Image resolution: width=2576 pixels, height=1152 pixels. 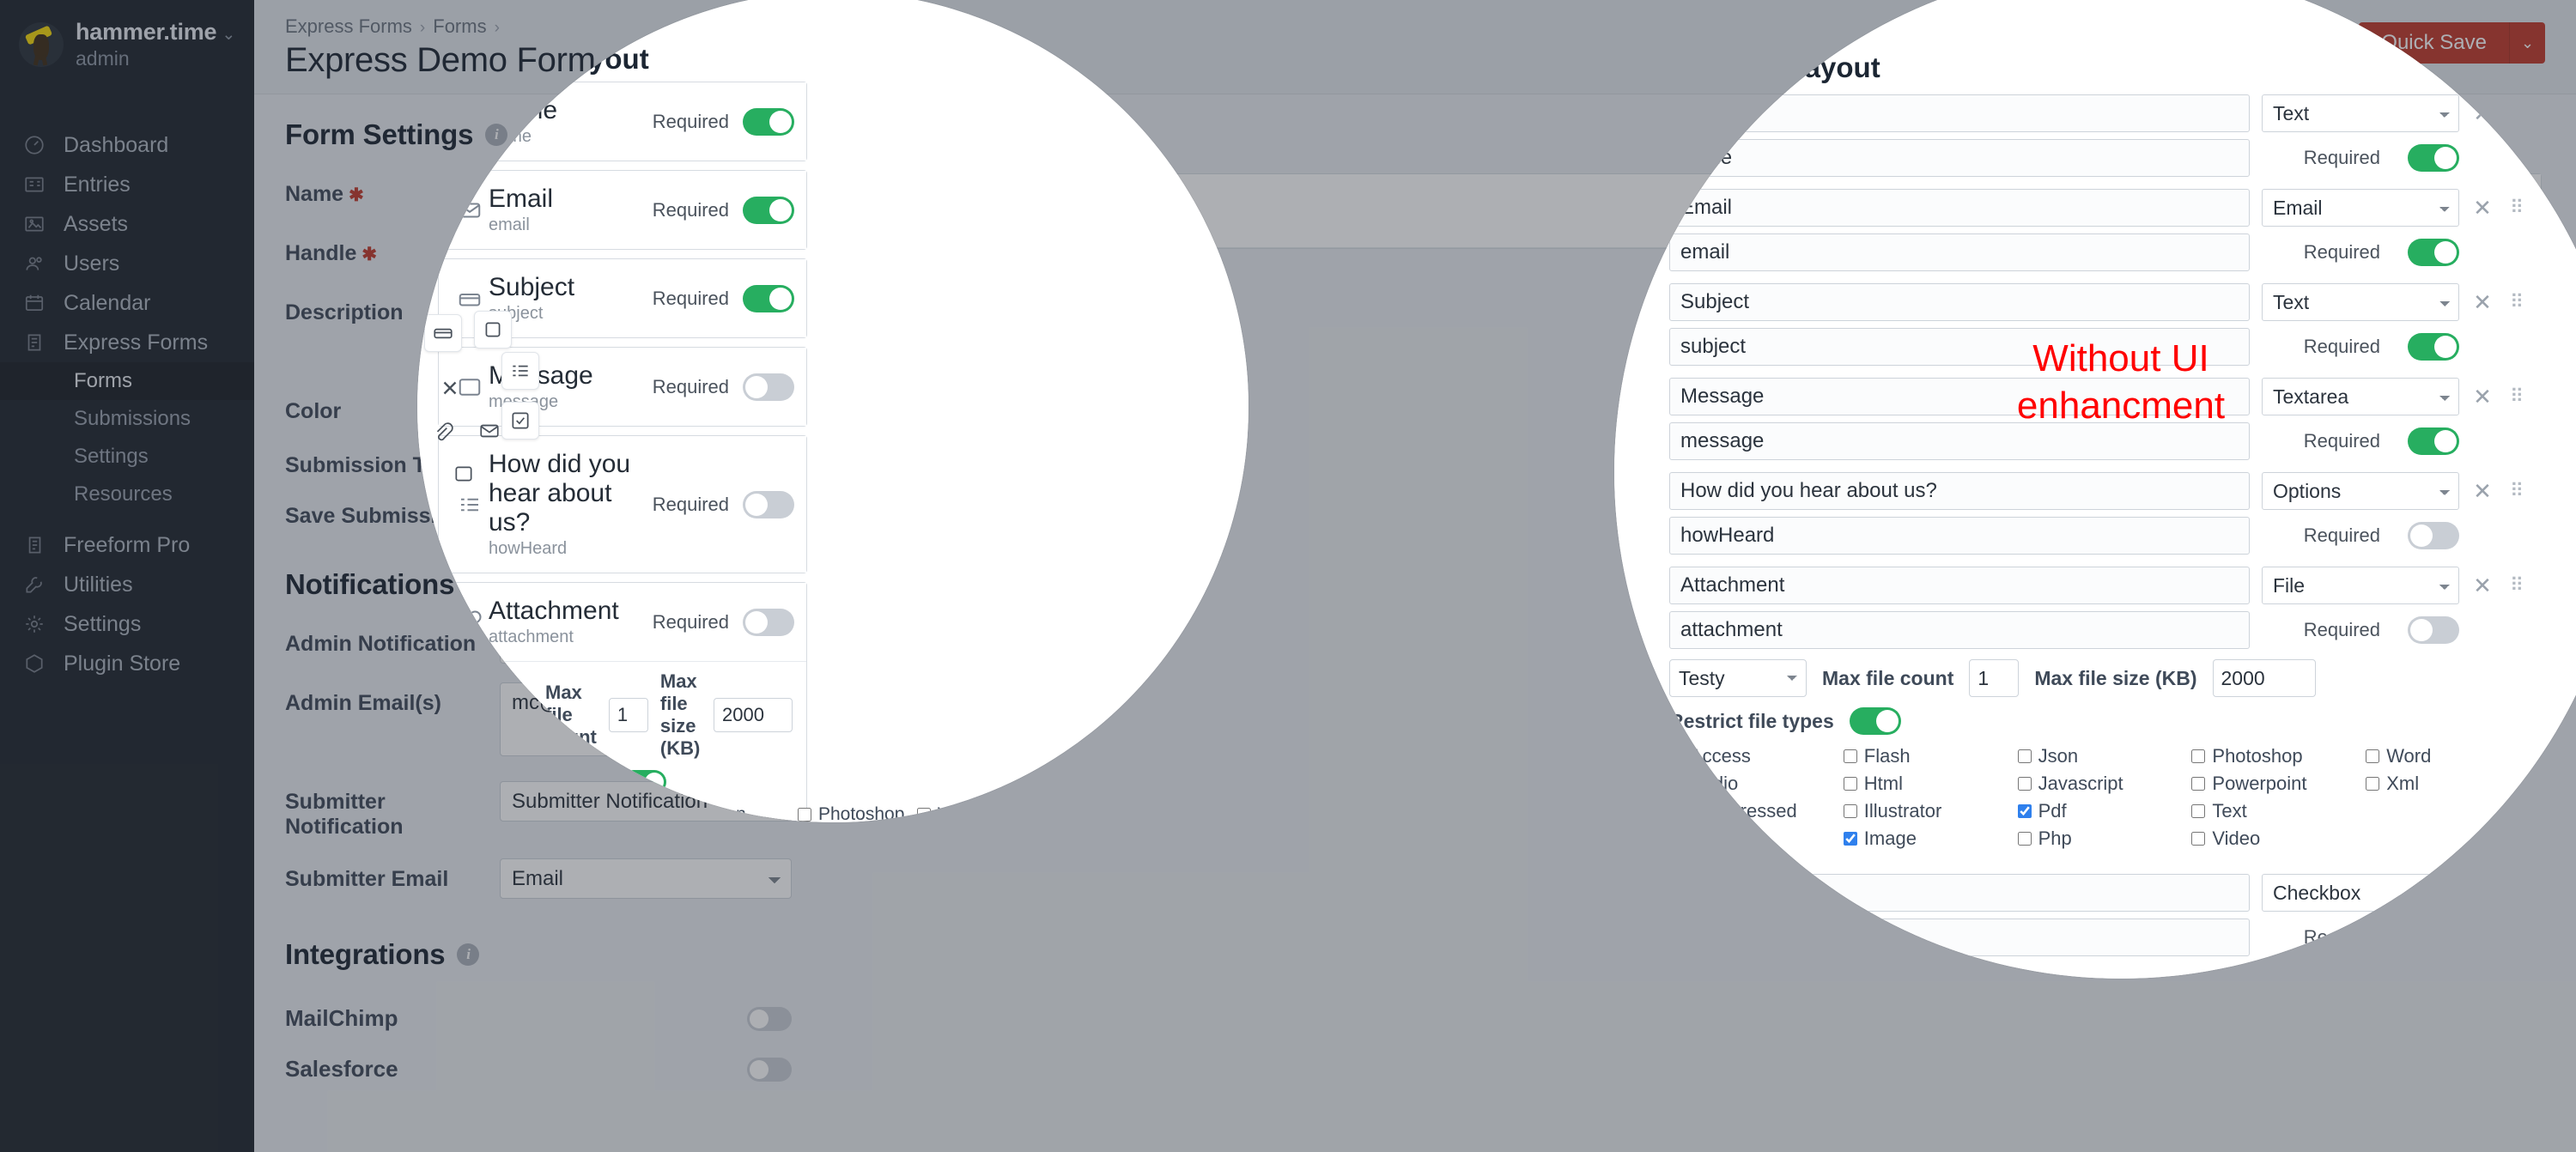 What do you see at coordinates (1850, 811) in the screenshot?
I see `filetype-illustrator-checkbox` at bounding box center [1850, 811].